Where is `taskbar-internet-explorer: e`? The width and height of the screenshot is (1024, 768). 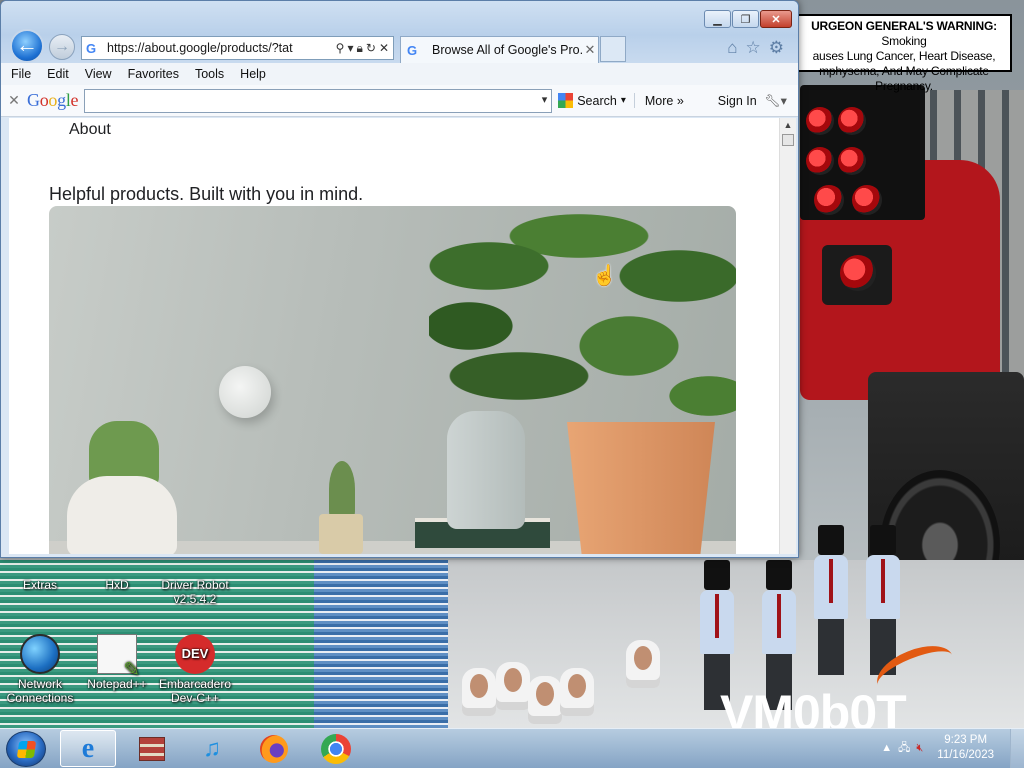
taskbar-internet-explorer: e is located at coordinates (88, 748).